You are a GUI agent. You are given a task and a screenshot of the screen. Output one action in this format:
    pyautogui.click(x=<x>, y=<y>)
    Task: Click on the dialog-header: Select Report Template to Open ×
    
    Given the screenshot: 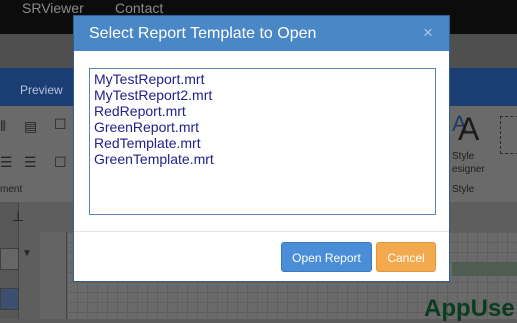 What is the action you would take?
    pyautogui.click(x=261, y=33)
    